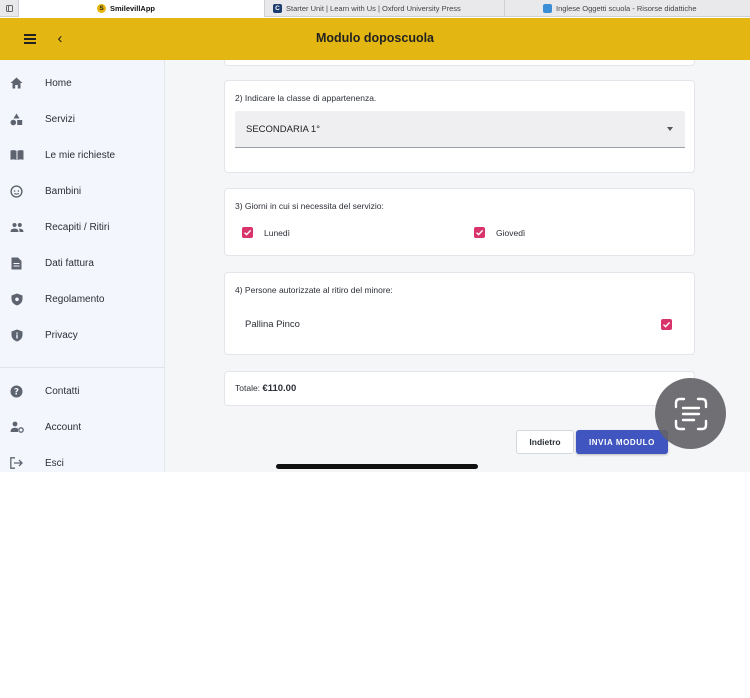  Describe the element at coordinates (272, 324) in the screenshot. I see `authorized-person-name: Pallina Pinco` at that location.